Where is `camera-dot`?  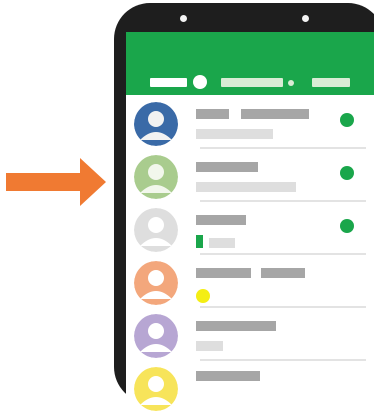 camera-dot is located at coordinates (183, 18).